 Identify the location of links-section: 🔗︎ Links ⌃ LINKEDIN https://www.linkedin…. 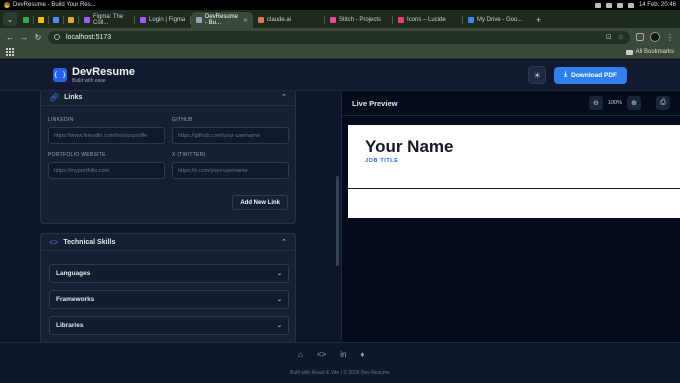
(168, 157).